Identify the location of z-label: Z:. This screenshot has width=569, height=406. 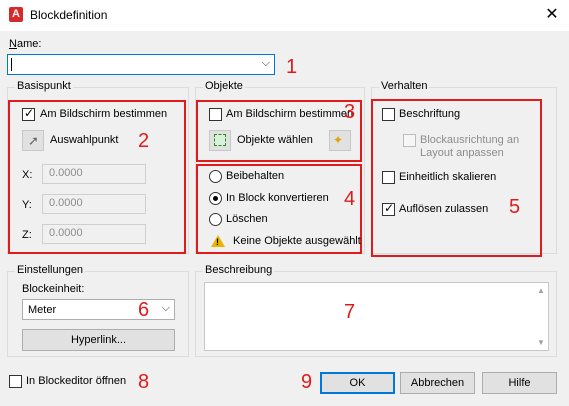
(27, 235).